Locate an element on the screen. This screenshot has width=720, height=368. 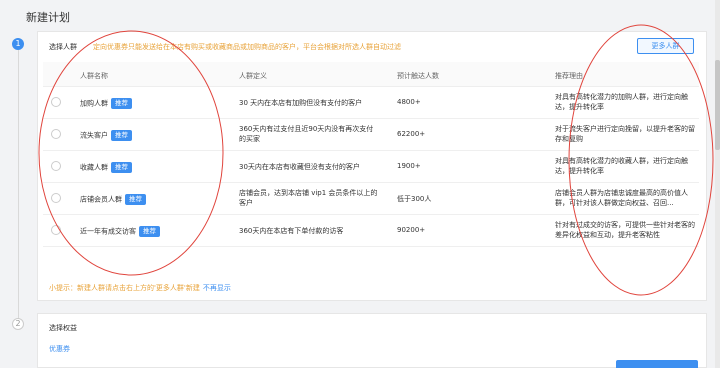
table-header: 人群名称 人群定义 预计触达人数 推荐理由 is located at coordinates (371, 74).